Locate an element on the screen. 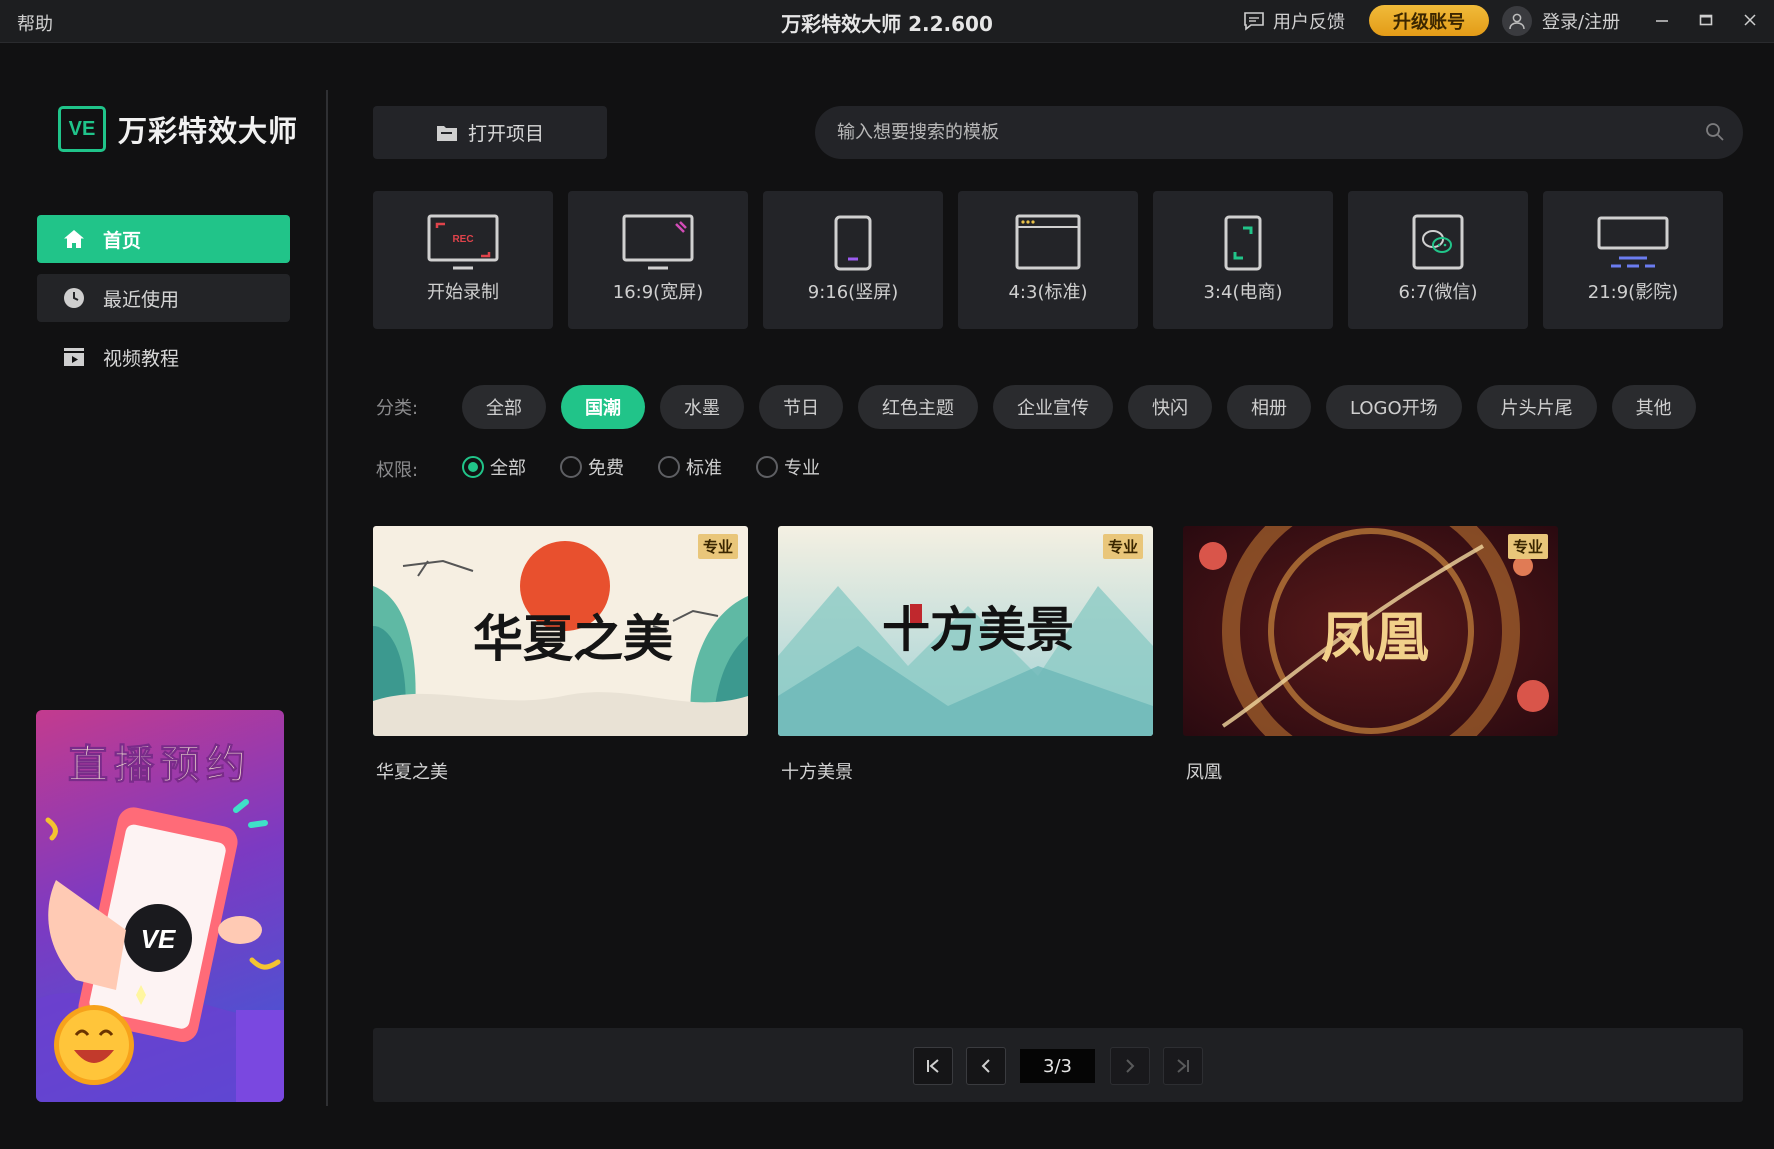 This screenshot has height=1149, width=1774. radio-label: 全部 is located at coordinates (508, 468).